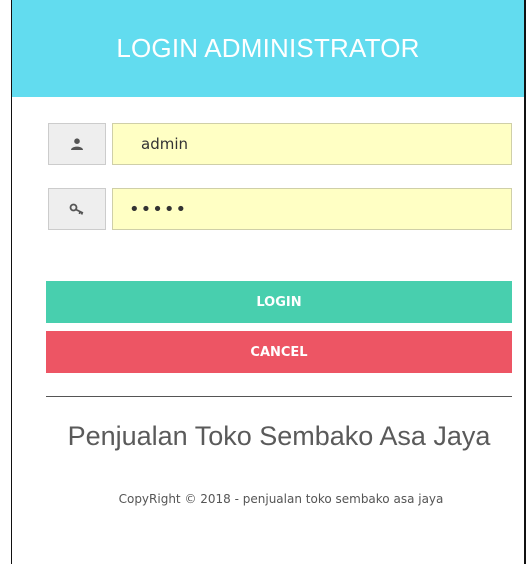 The width and height of the screenshot is (529, 564). What do you see at coordinates (279, 436) in the screenshot?
I see `app-name: Penjualan Toko Sembako Asa Jaya` at bounding box center [279, 436].